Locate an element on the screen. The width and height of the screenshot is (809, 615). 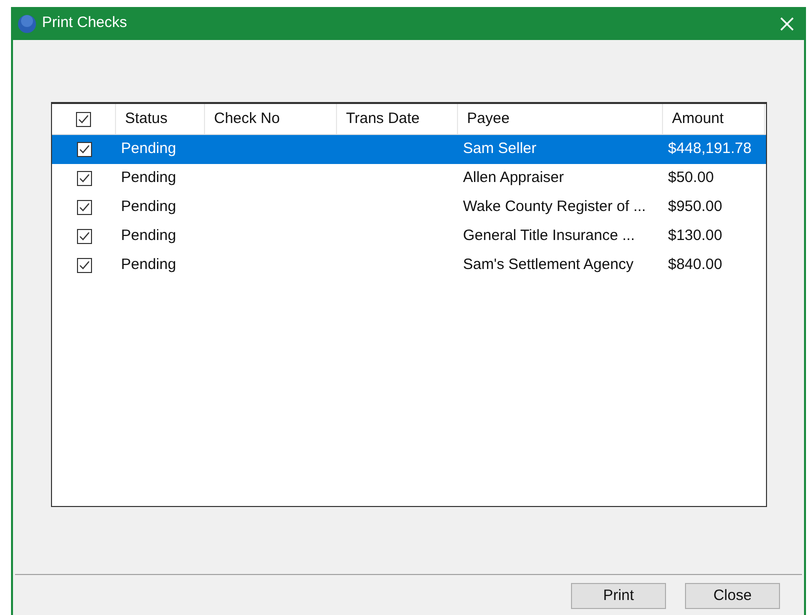
column-header: Status is located at coordinates (146, 119).